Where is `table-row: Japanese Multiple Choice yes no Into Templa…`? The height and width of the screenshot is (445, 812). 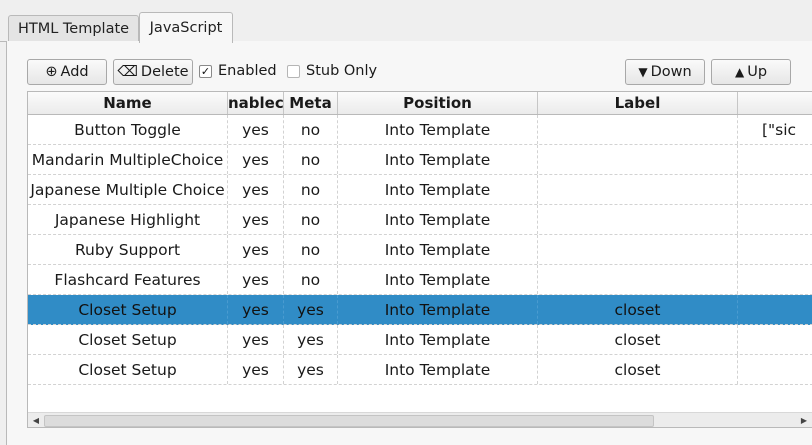 table-row: Japanese Multiple Choice yes no Into Templa… is located at coordinates (420, 190).